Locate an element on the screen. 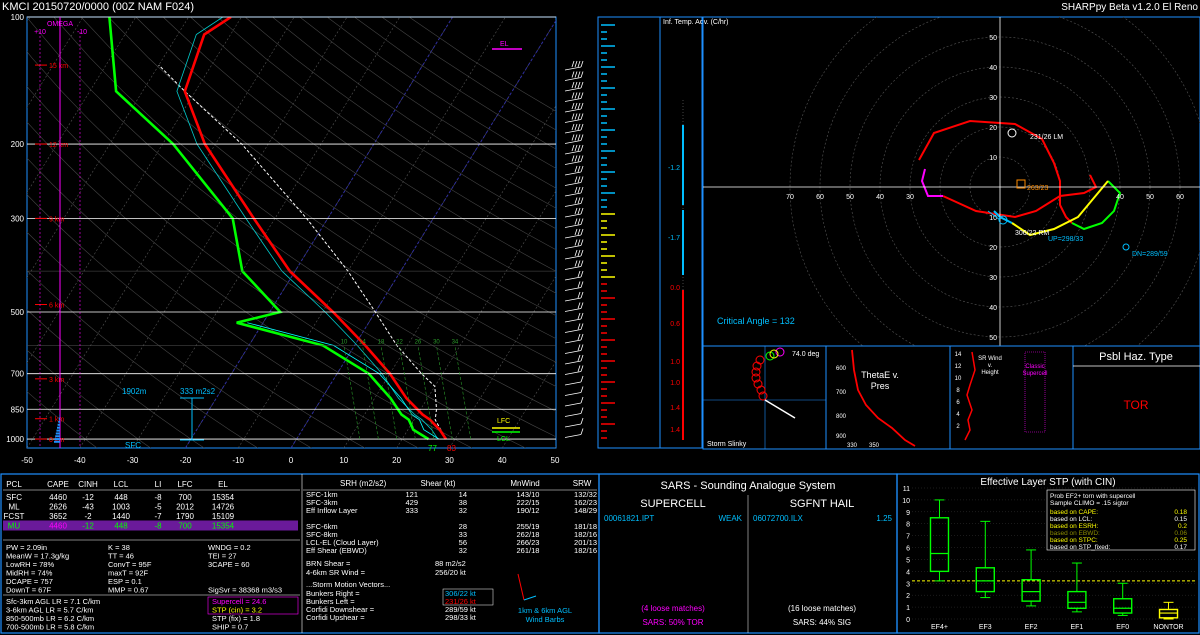 The width and height of the screenshot is (1200, 635). mixing-ratio-label: 10 is located at coordinates (344, 342).